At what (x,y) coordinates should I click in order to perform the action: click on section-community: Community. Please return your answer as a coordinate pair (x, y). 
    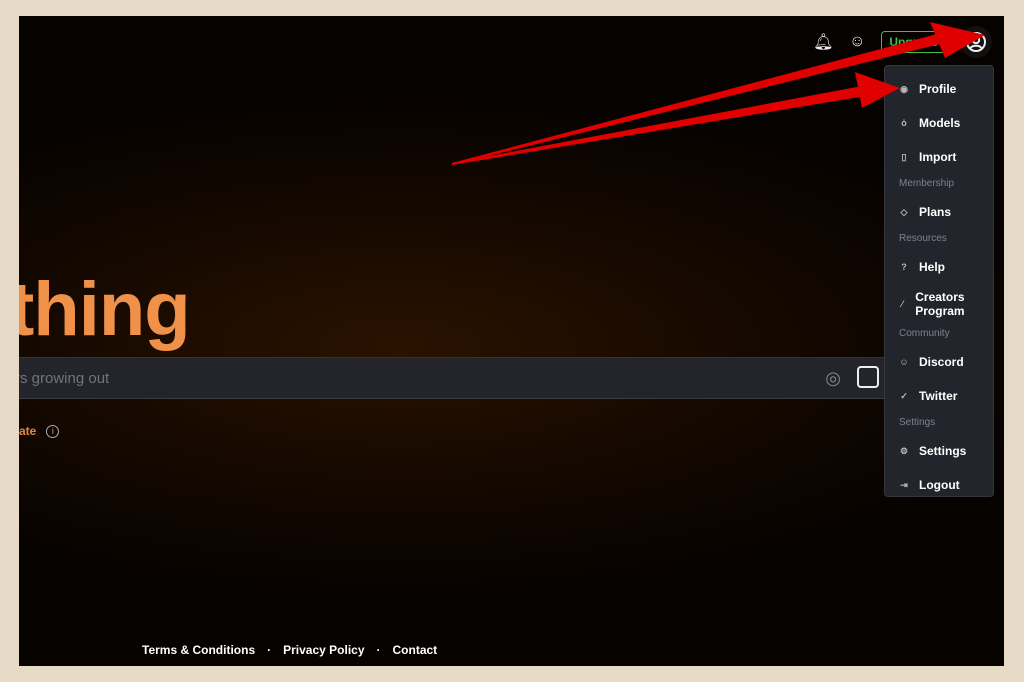
    Looking at the image, I should click on (924, 333).